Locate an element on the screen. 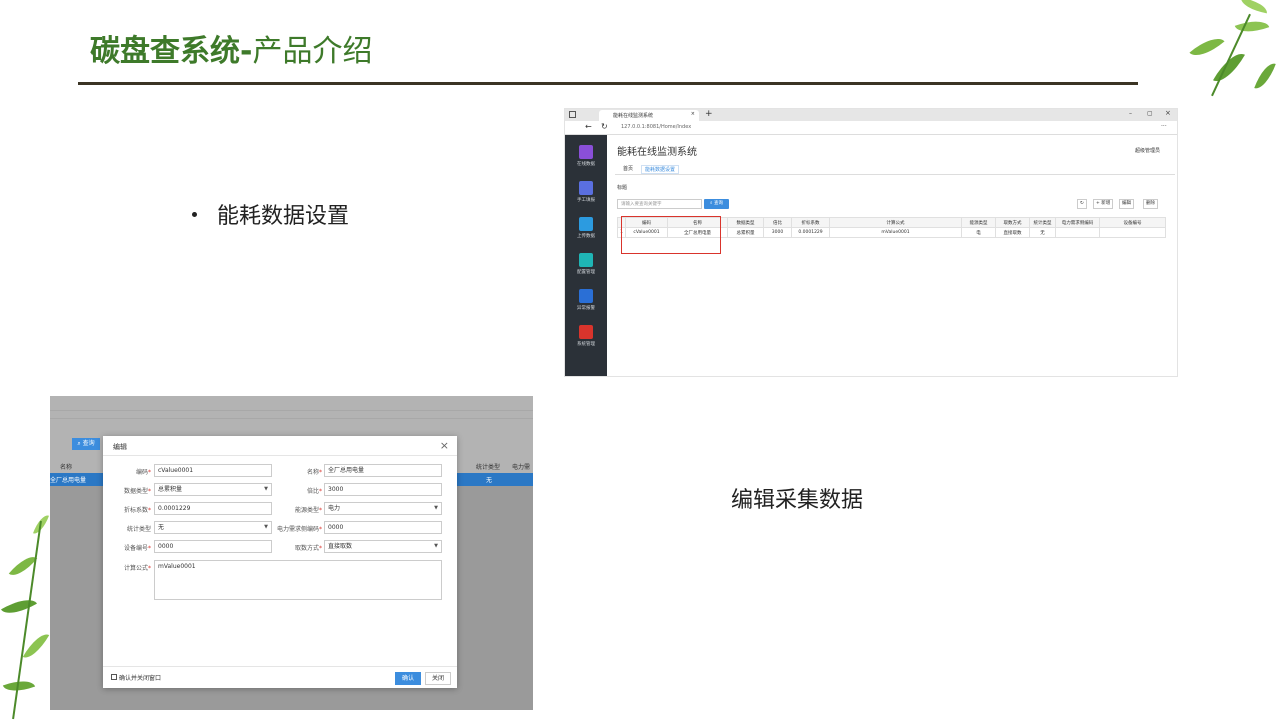  close-button: 关闭 is located at coordinates (438, 678).